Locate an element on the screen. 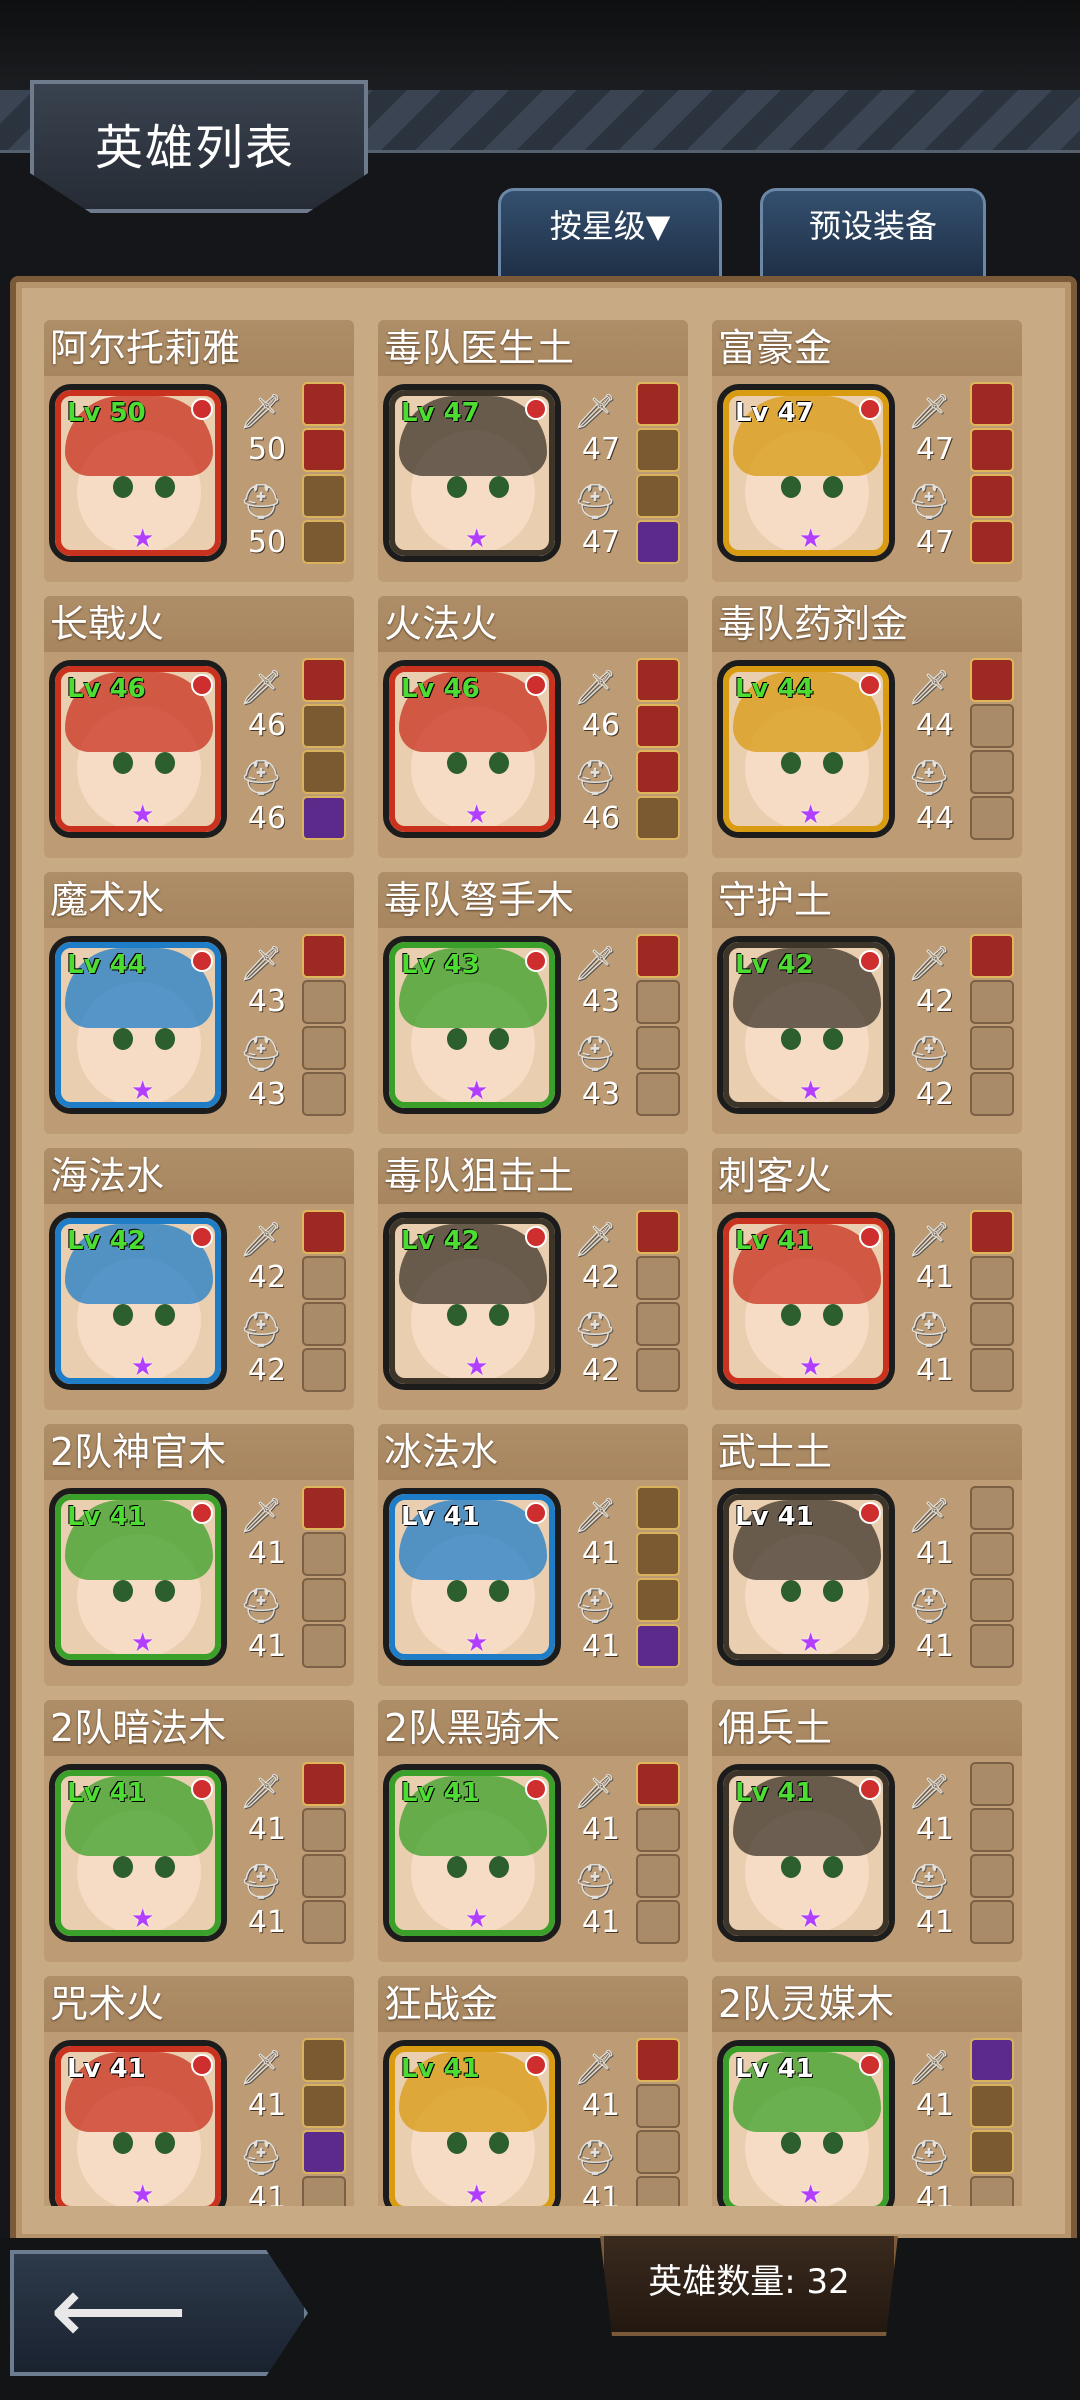  hero-portrait: Lv 43 ★ is located at coordinates (472, 1025).